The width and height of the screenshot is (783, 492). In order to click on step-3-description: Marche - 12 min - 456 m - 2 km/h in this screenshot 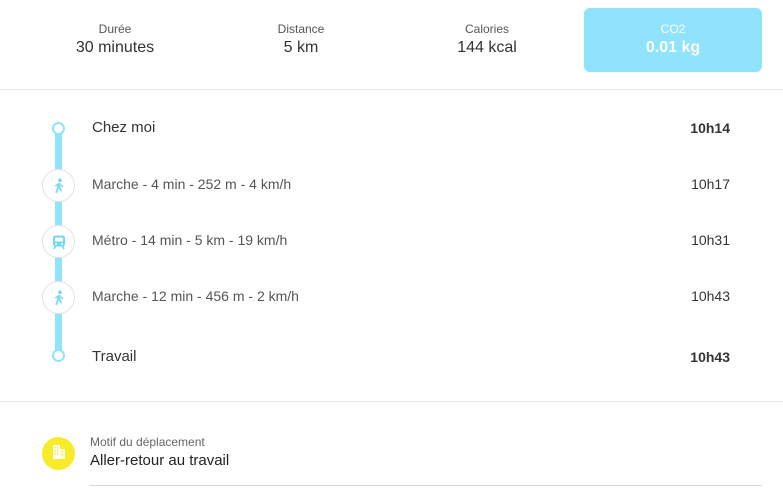, I will do `click(195, 296)`.